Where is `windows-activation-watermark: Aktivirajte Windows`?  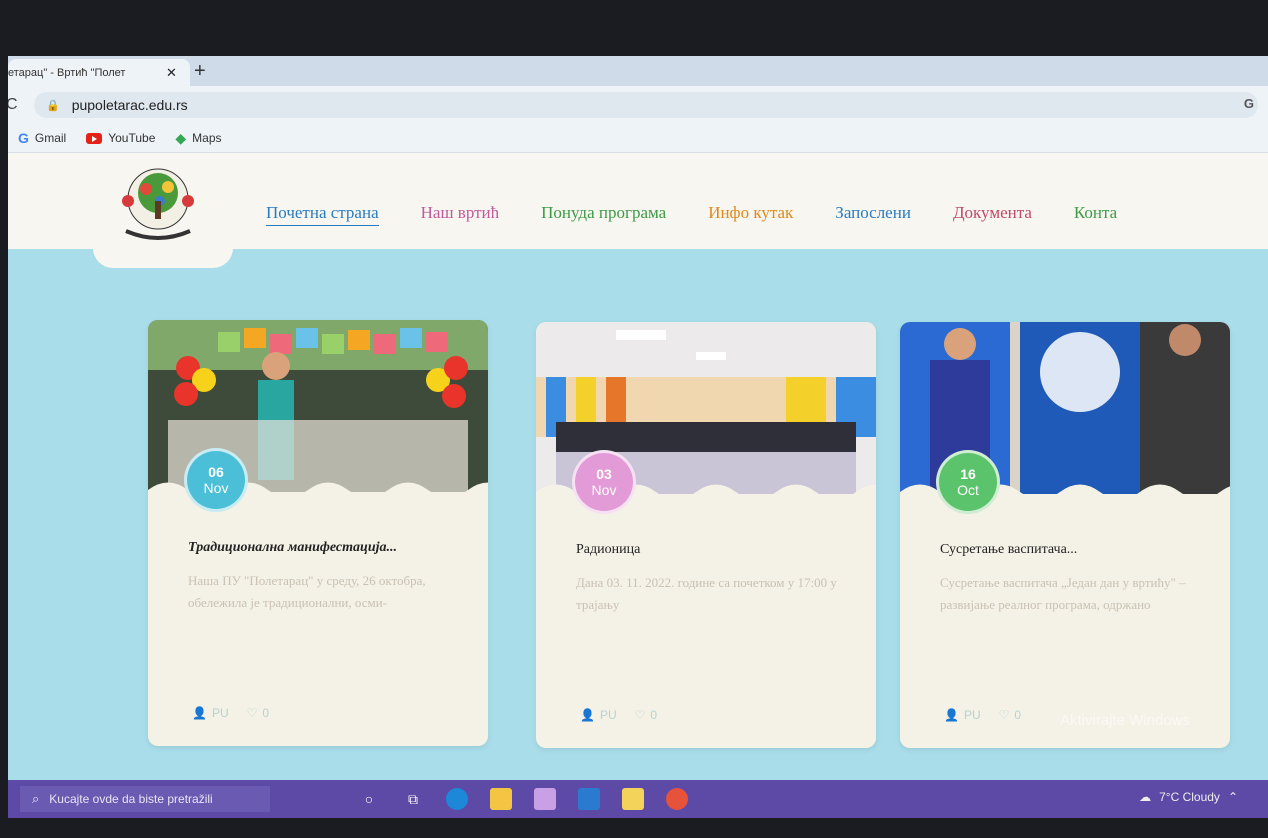
windows-activation-watermark: Aktivirajte Windows is located at coordinates (1125, 720).